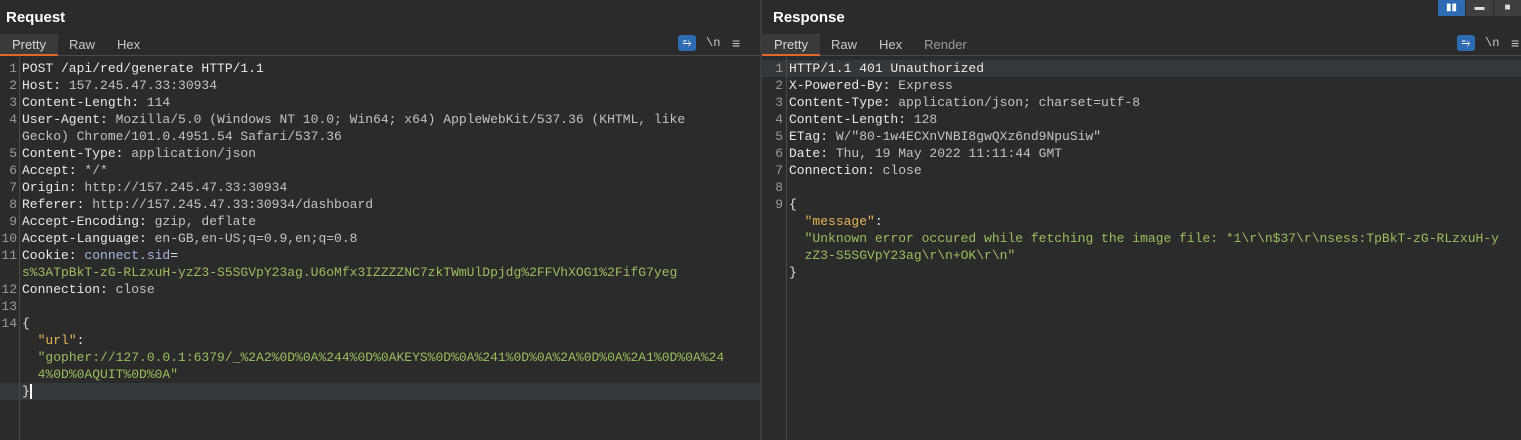 The image size is (1521, 440). I want to click on header-value: */*, so click(96, 170).